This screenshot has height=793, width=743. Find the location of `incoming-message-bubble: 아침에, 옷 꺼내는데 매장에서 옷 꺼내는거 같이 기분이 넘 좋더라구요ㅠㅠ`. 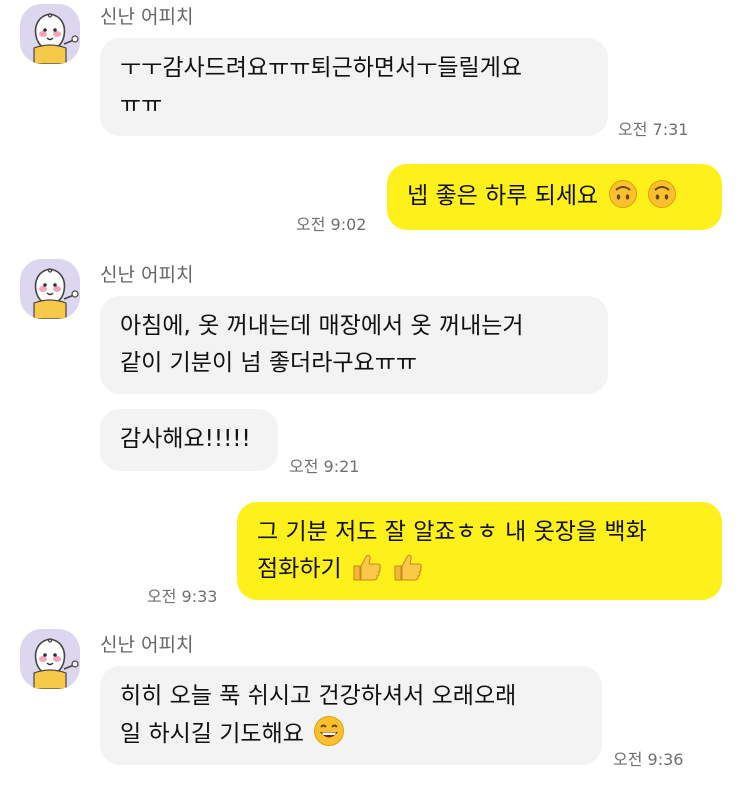

incoming-message-bubble: 아침에, 옷 꺼내는데 매장에서 옷 꺼내는거 같이 기분이 넘 좋더라구요ㅠㅠ is located at coordinates (354, 345).